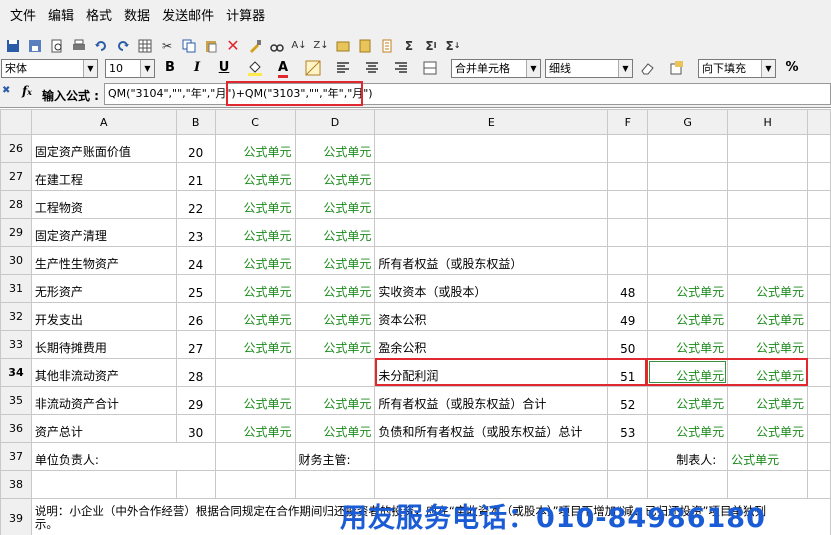 This screenshot has height=535, width=831. I want to click on row-header: 26, so click(16, 148).